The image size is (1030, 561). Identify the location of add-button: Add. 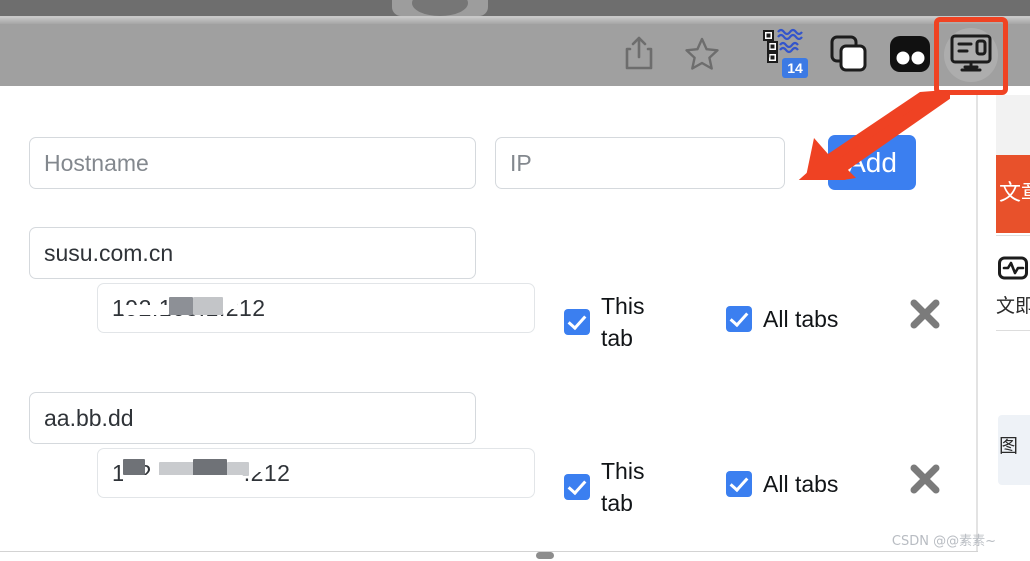
(872, 162).